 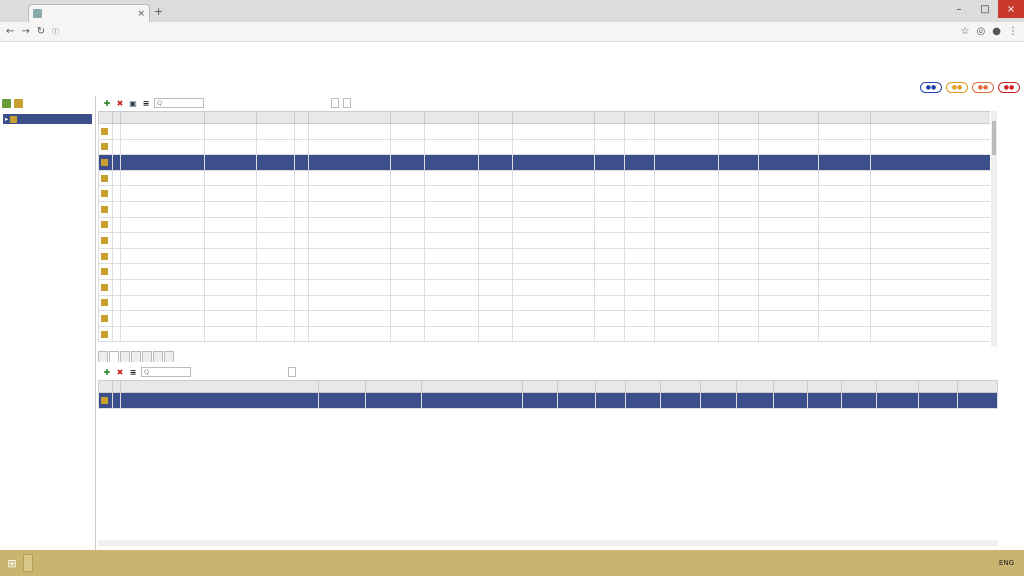 I want to click on detail-tab-active, so click(x=114, y=356).